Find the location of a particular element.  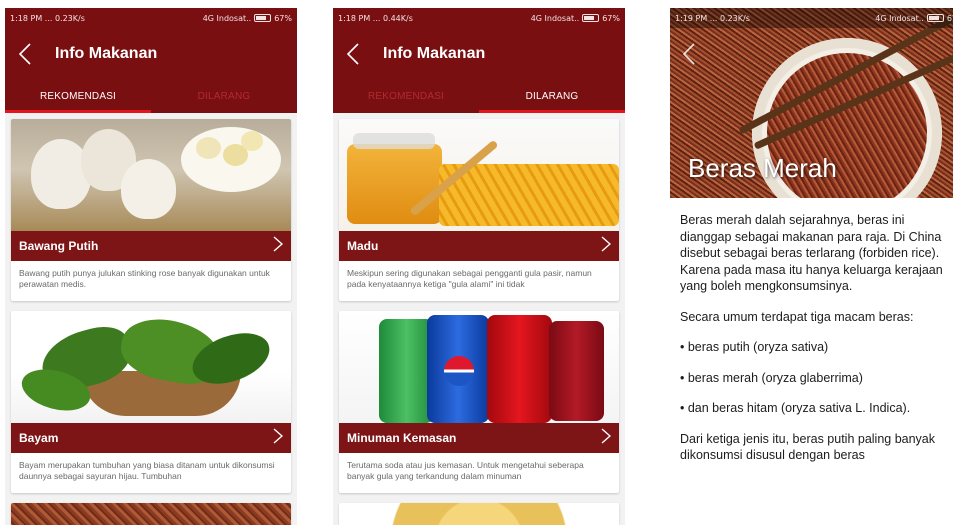

card-title: Bayam is located at coordinates (39, 438).